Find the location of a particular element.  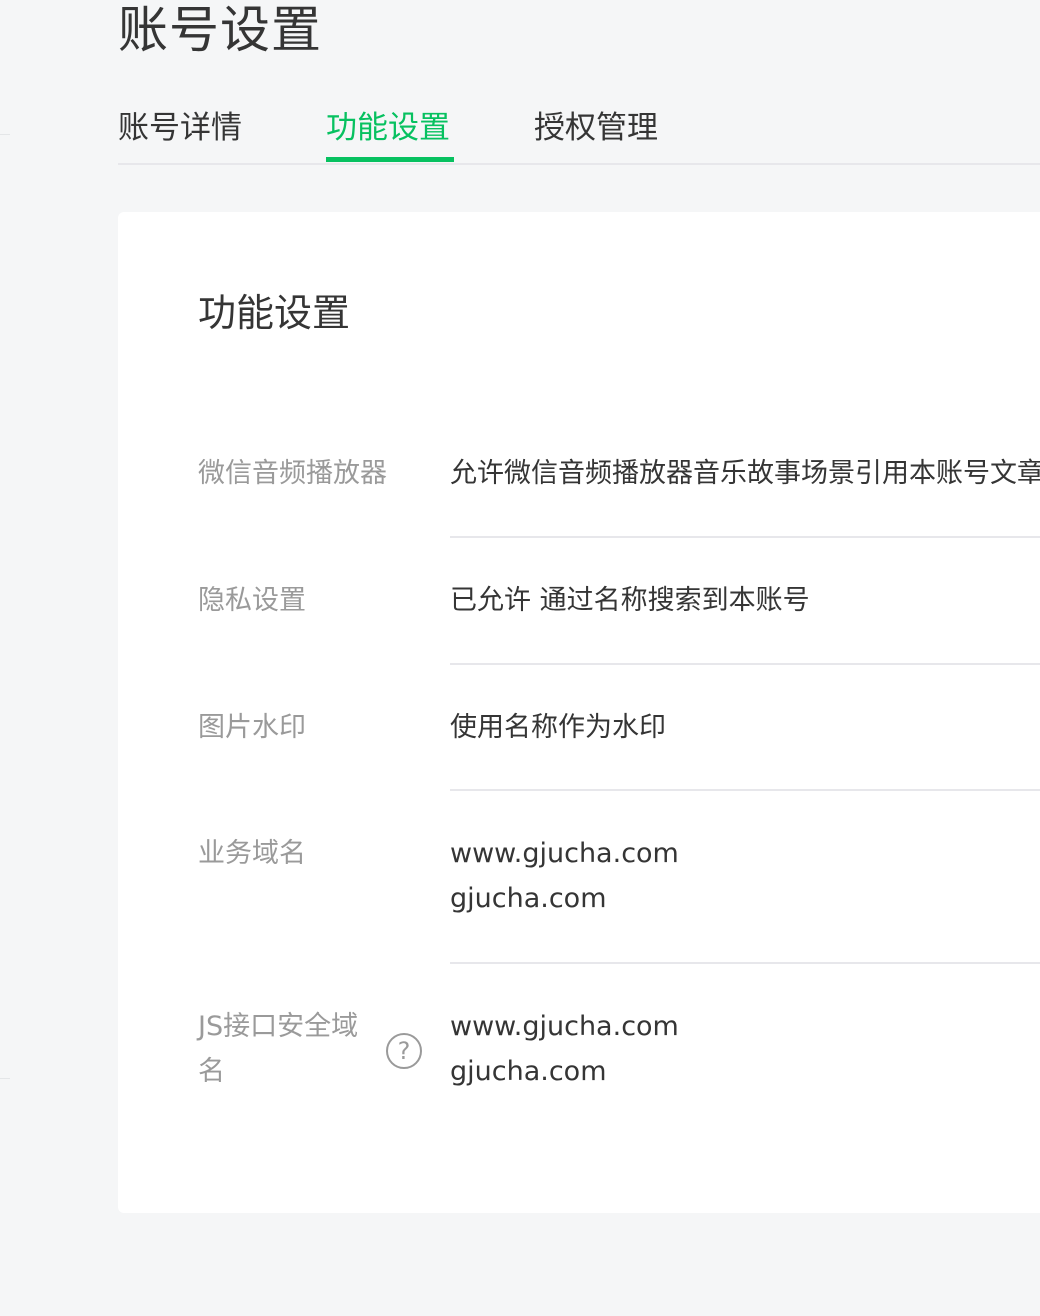

setting-value: 允许微信音频播放器音乐故事场景引用本账号文章 is located at coordinates (745, 473).